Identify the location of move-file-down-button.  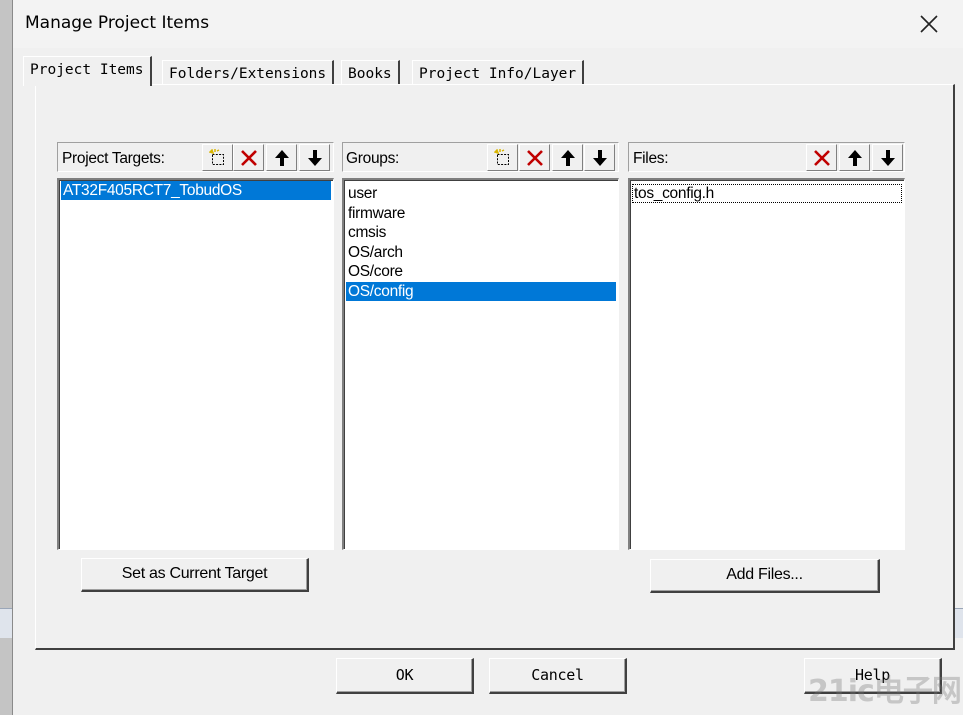
(887, 157).